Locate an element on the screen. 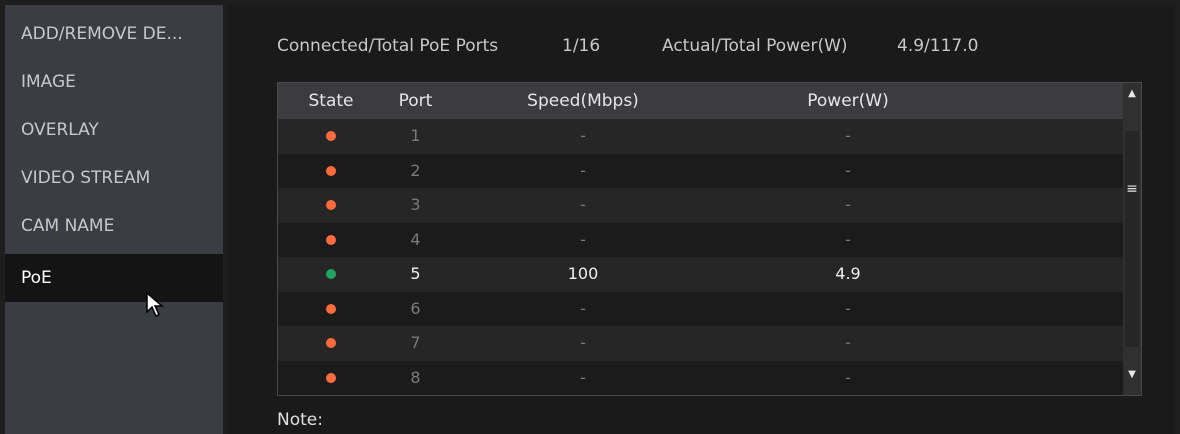 This screenshot has height=434, width=1180. speed-cell: 100 is located at coordinates (583, 273).